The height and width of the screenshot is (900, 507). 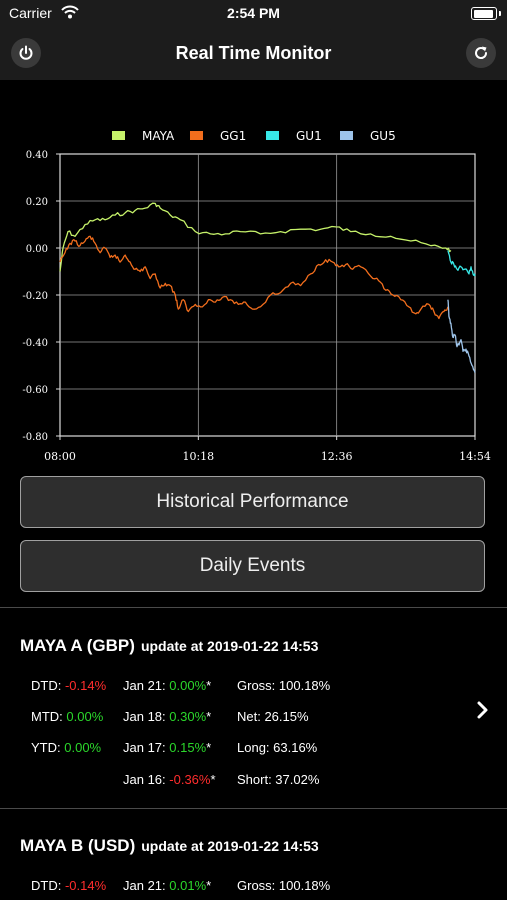 What do you see at coordinates (337, 456) in the screenshot?
I see `x-tick-label: 12:36` at bounding box center [337, 456].